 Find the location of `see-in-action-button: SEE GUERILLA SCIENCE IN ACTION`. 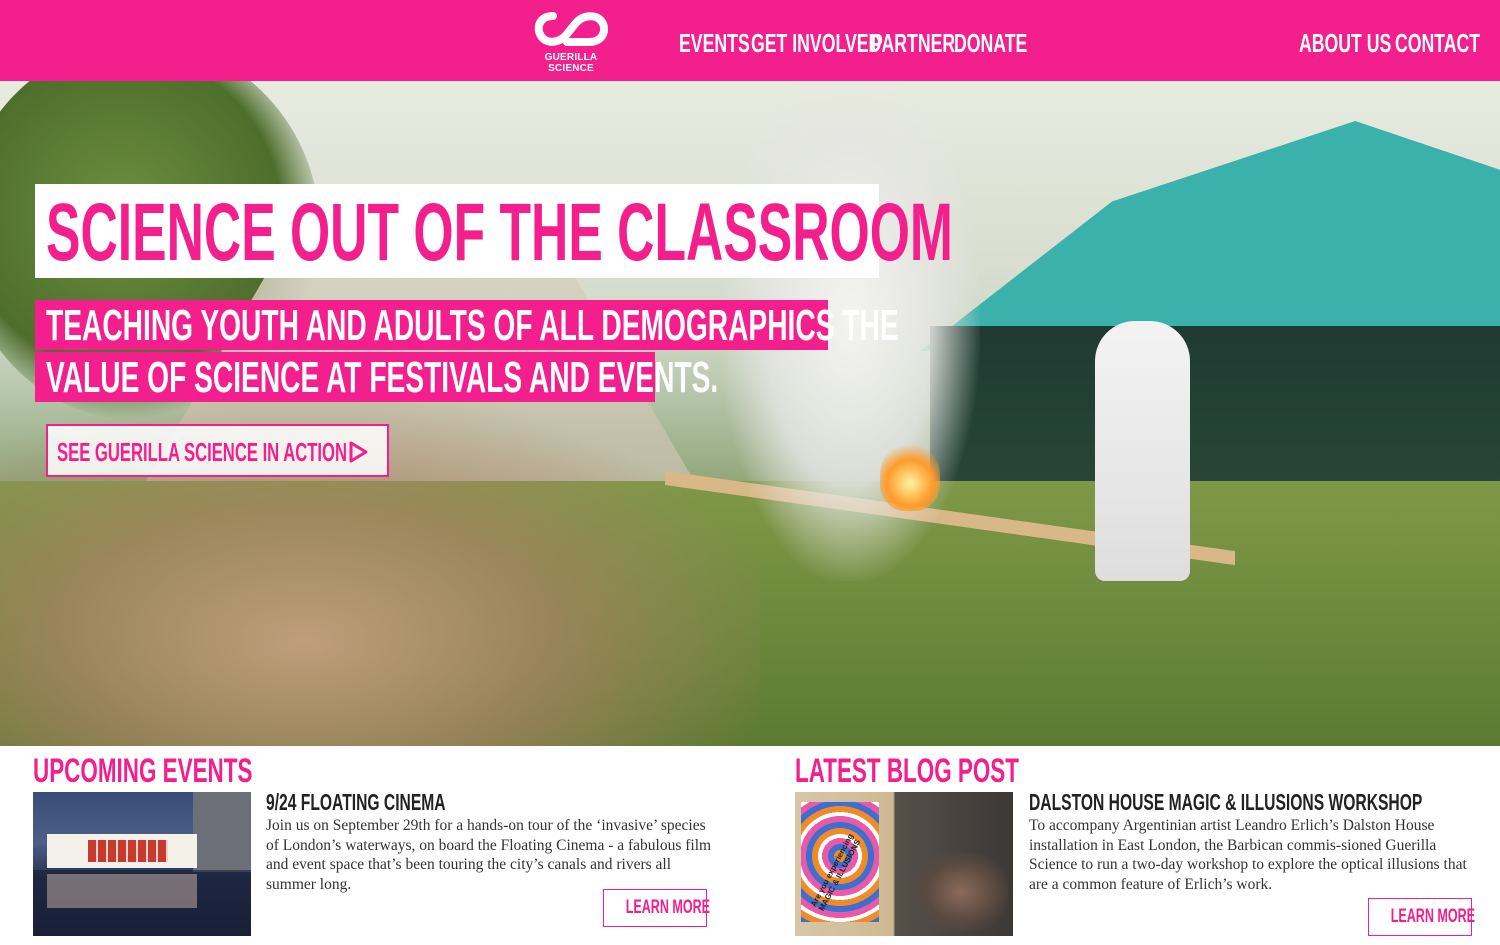

see-in-action-button: SEE GUERILLA SCIENCE IN ACTION is located at coordinates (217, 450).